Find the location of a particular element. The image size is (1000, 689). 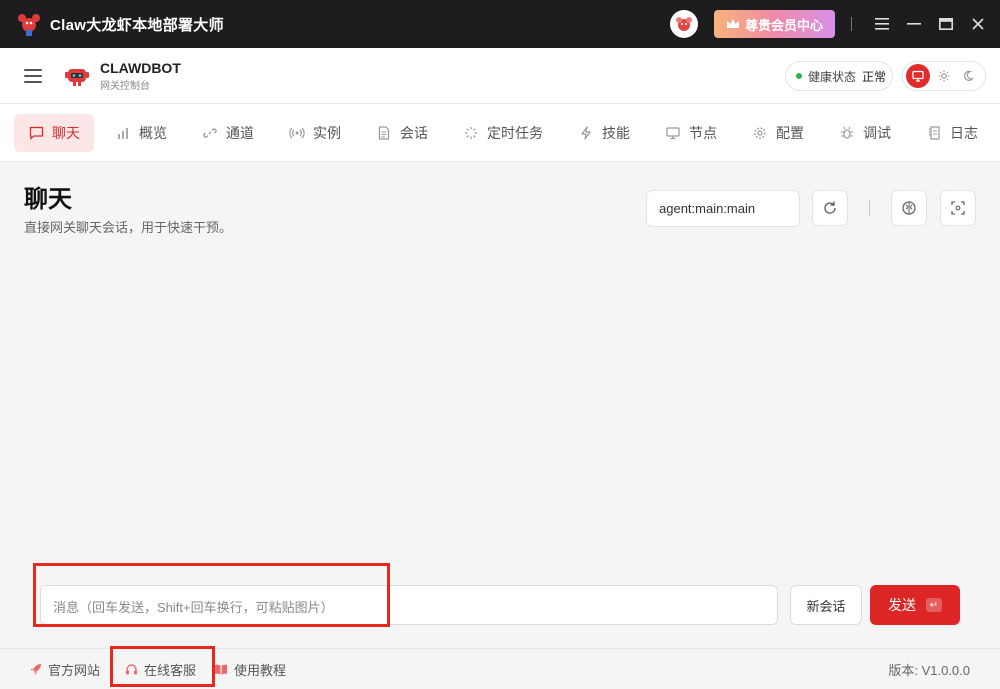

tab-overview: 概览 is located at coordinates (141, 133).